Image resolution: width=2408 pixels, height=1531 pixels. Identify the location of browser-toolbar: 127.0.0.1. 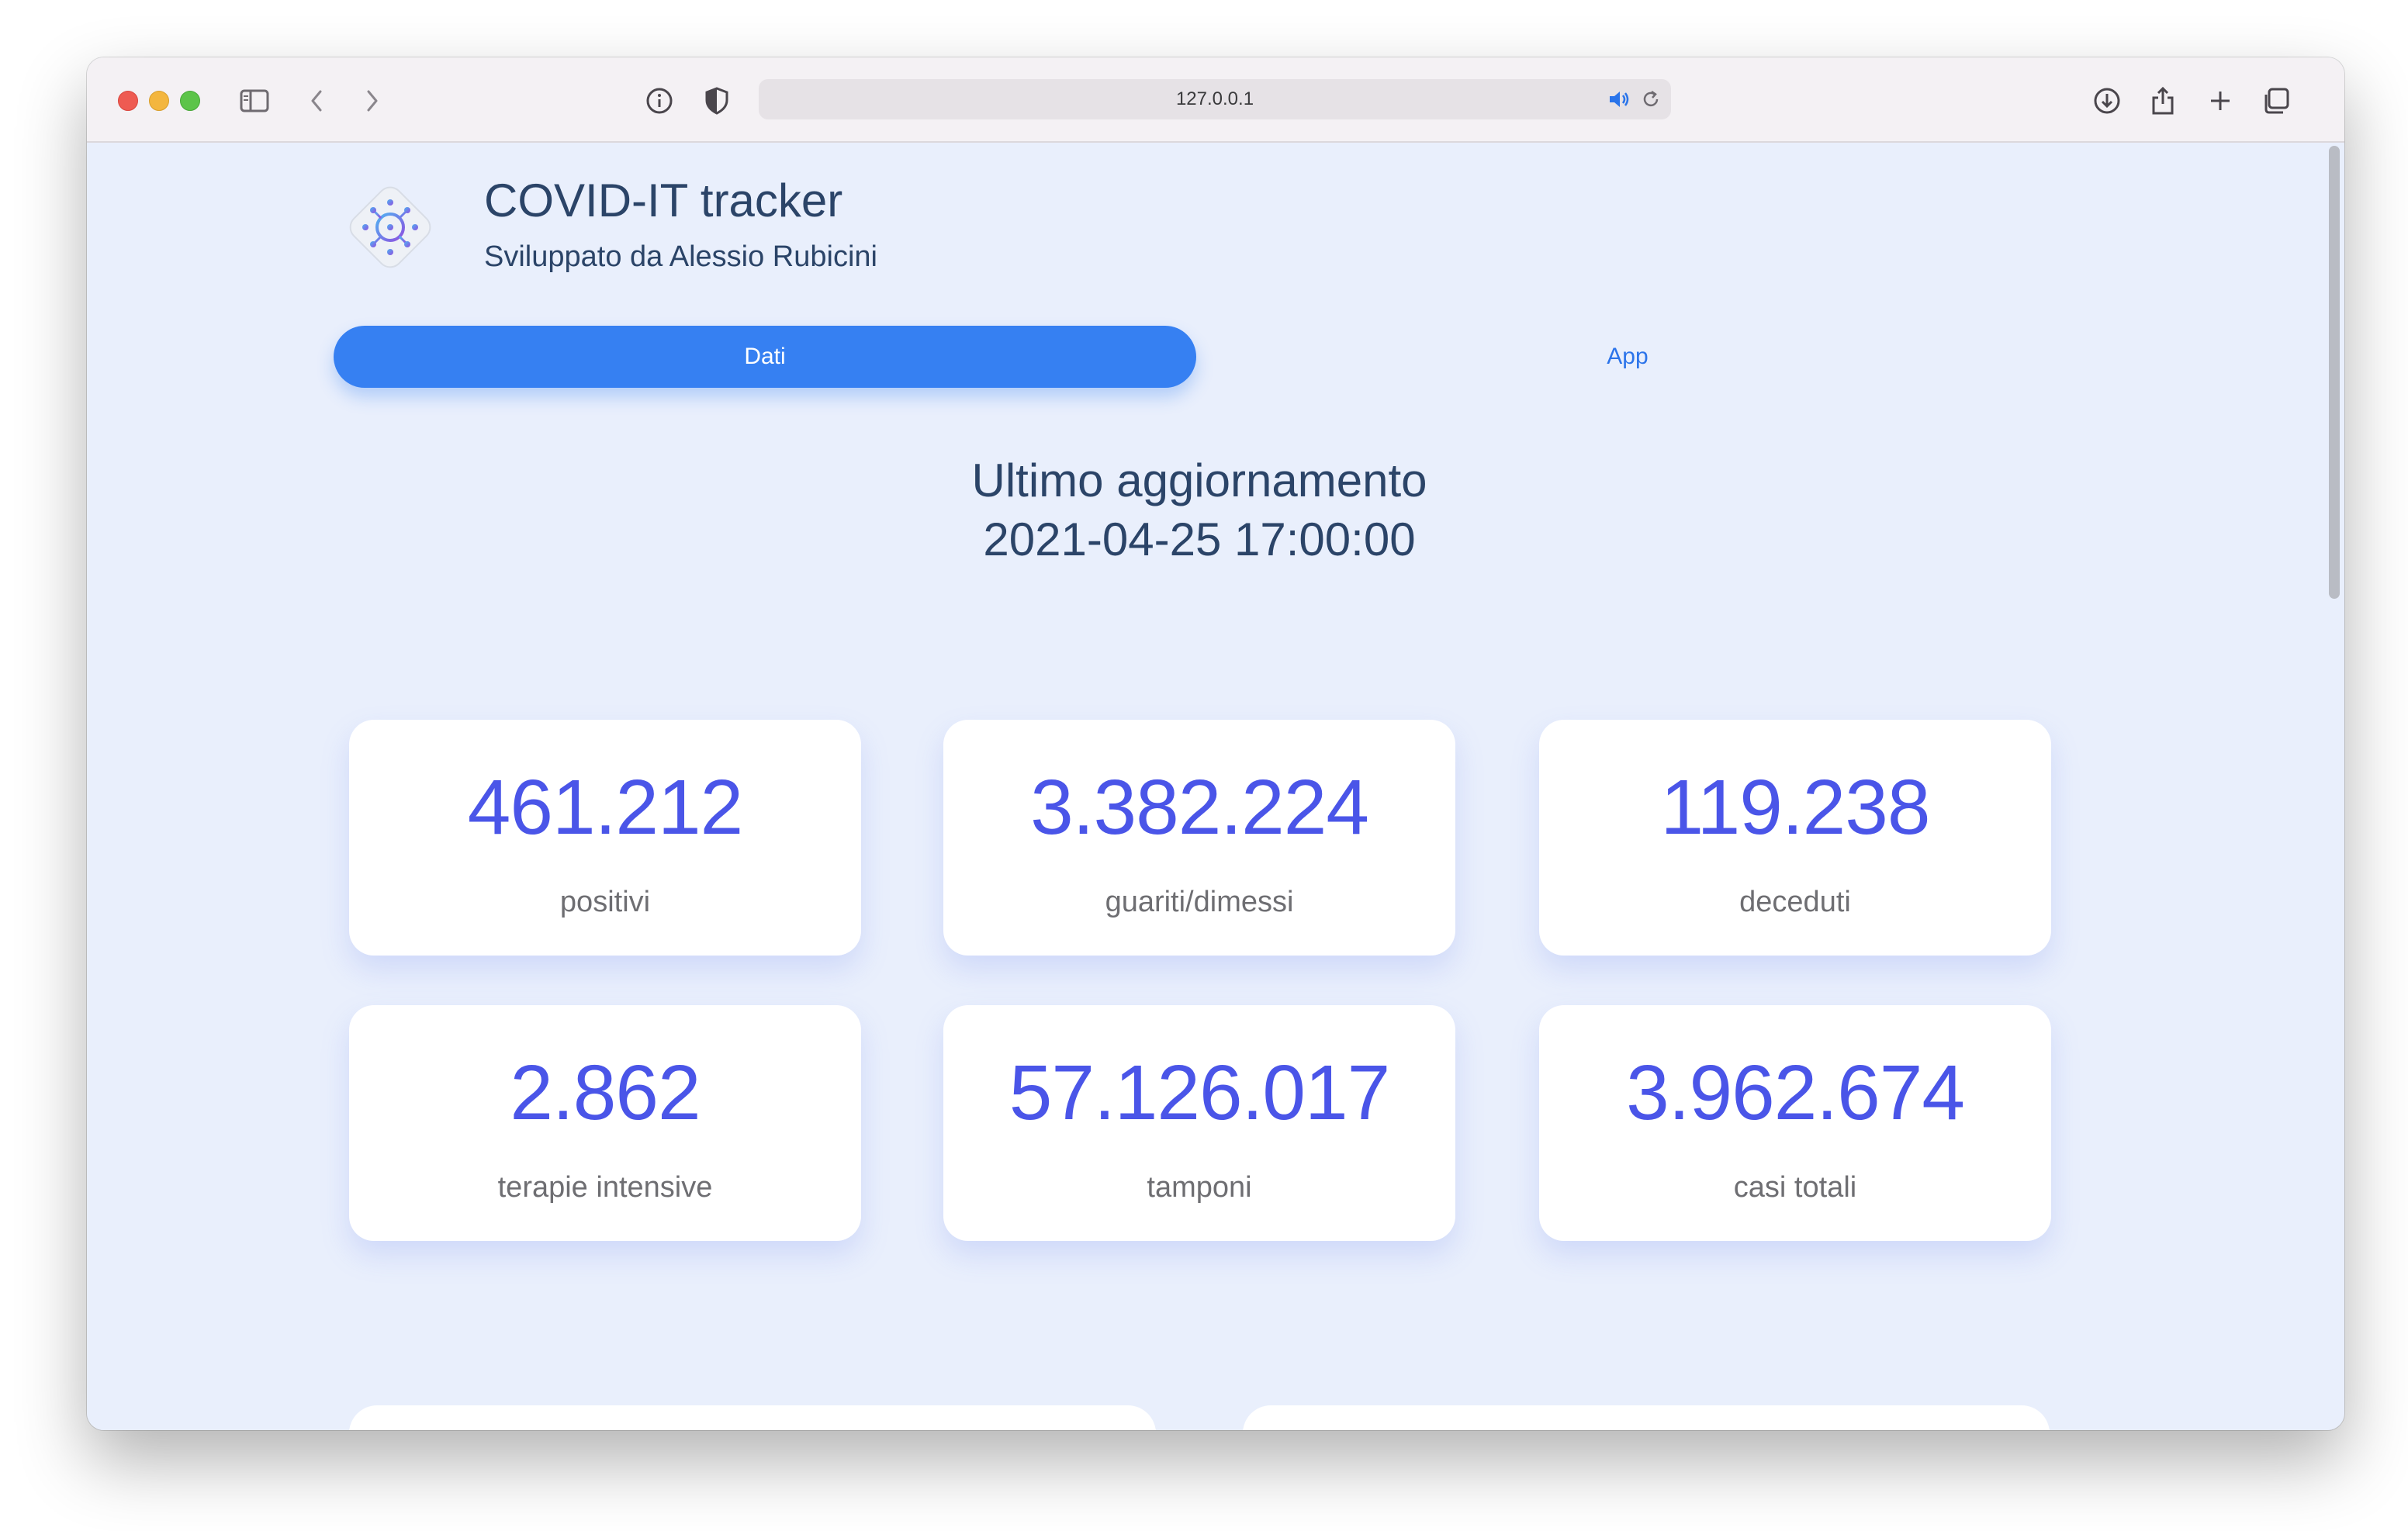
(1215, 100).